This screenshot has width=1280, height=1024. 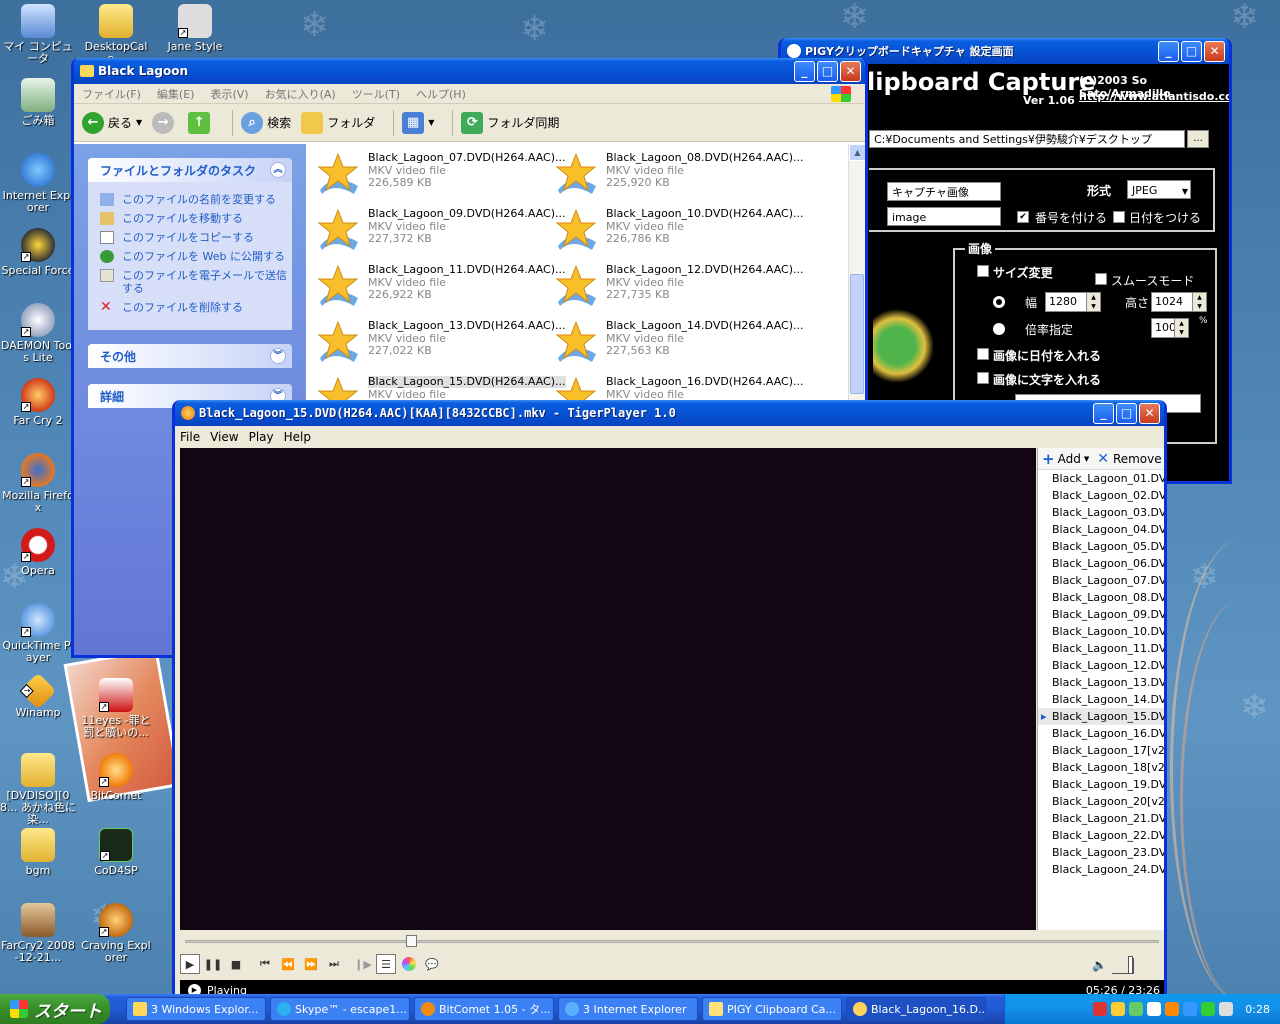 What do you see at coordinates (116, 852) in the screenshot?
I see `desktop-icon-cod4sp: ↗ CoD4SP` at bounding box center [116, 852].